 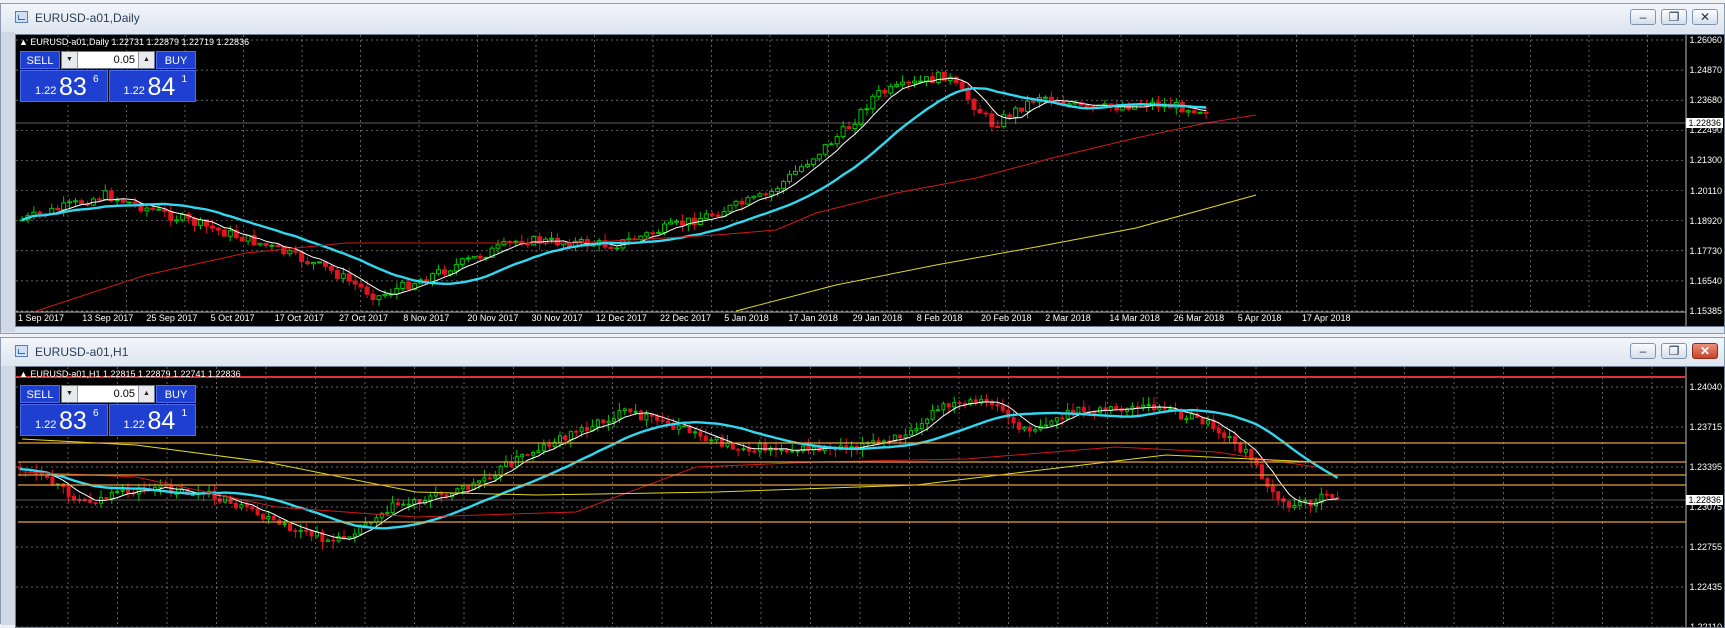 What do you see at coordinates (1006, 318) in the screenshot?
I see `time-tick-label: 20 Feb 2018` at bounding box center [1006, 318].